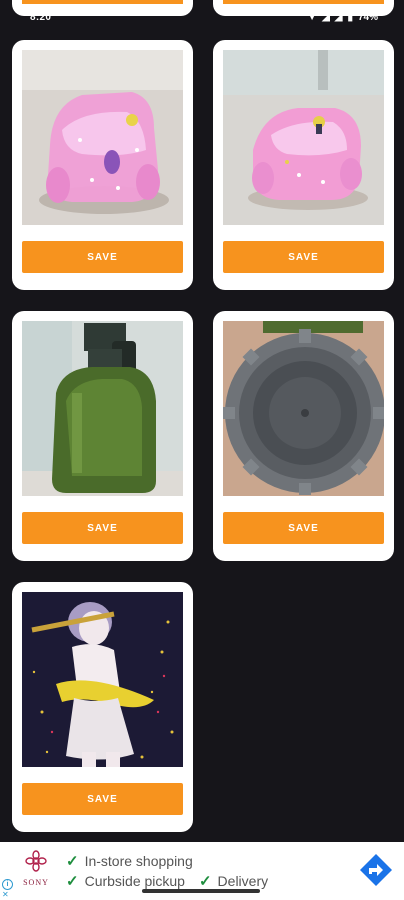 The width and height of the screenshot is (404, 900). Describe the element at coordinates (41, 17) in the screenshot. I see `status-time: 8:20` at that location.